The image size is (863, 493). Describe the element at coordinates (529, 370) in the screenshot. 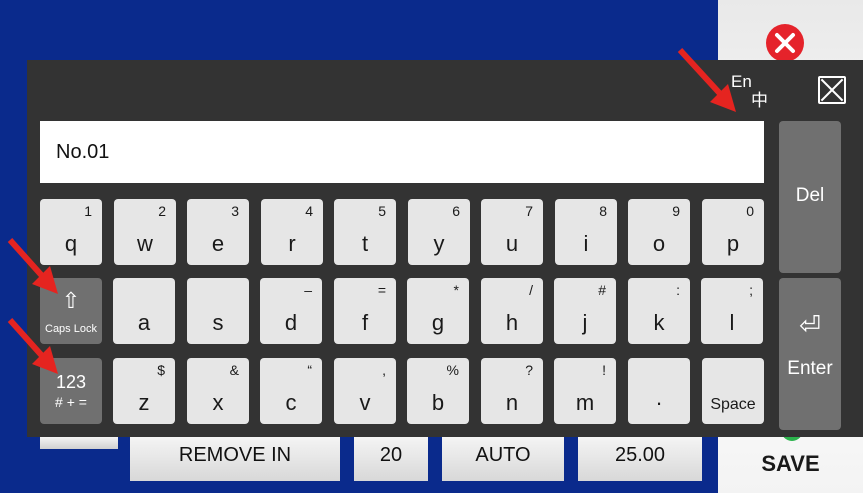

I see `key-alt-symbol: ?` at that location.